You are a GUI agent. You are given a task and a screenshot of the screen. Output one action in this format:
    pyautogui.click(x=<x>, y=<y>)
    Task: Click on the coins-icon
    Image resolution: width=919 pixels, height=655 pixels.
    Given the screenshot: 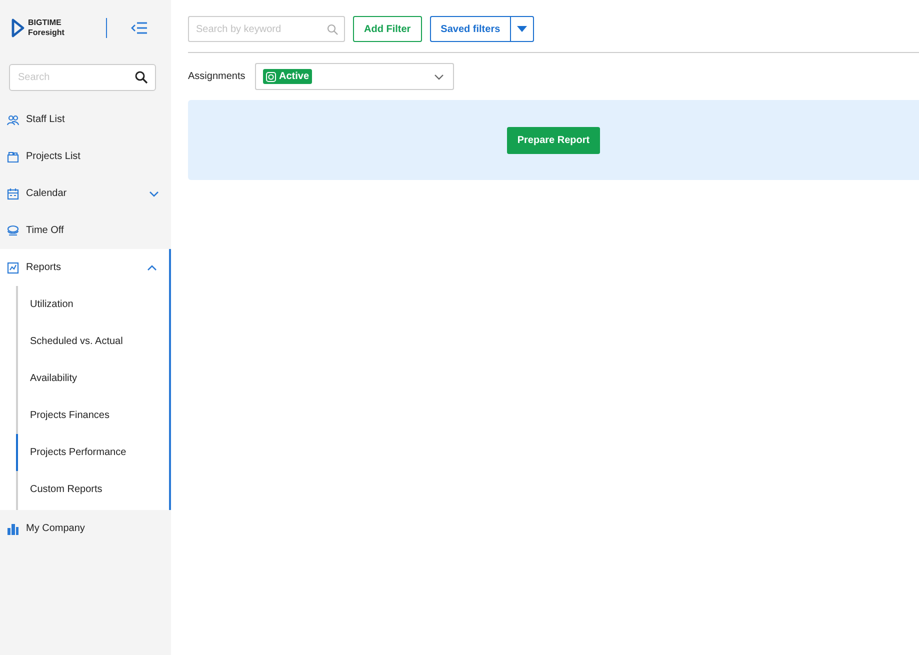 What is the action you would take?
    pyautogui.click(x=13, y=230)
    